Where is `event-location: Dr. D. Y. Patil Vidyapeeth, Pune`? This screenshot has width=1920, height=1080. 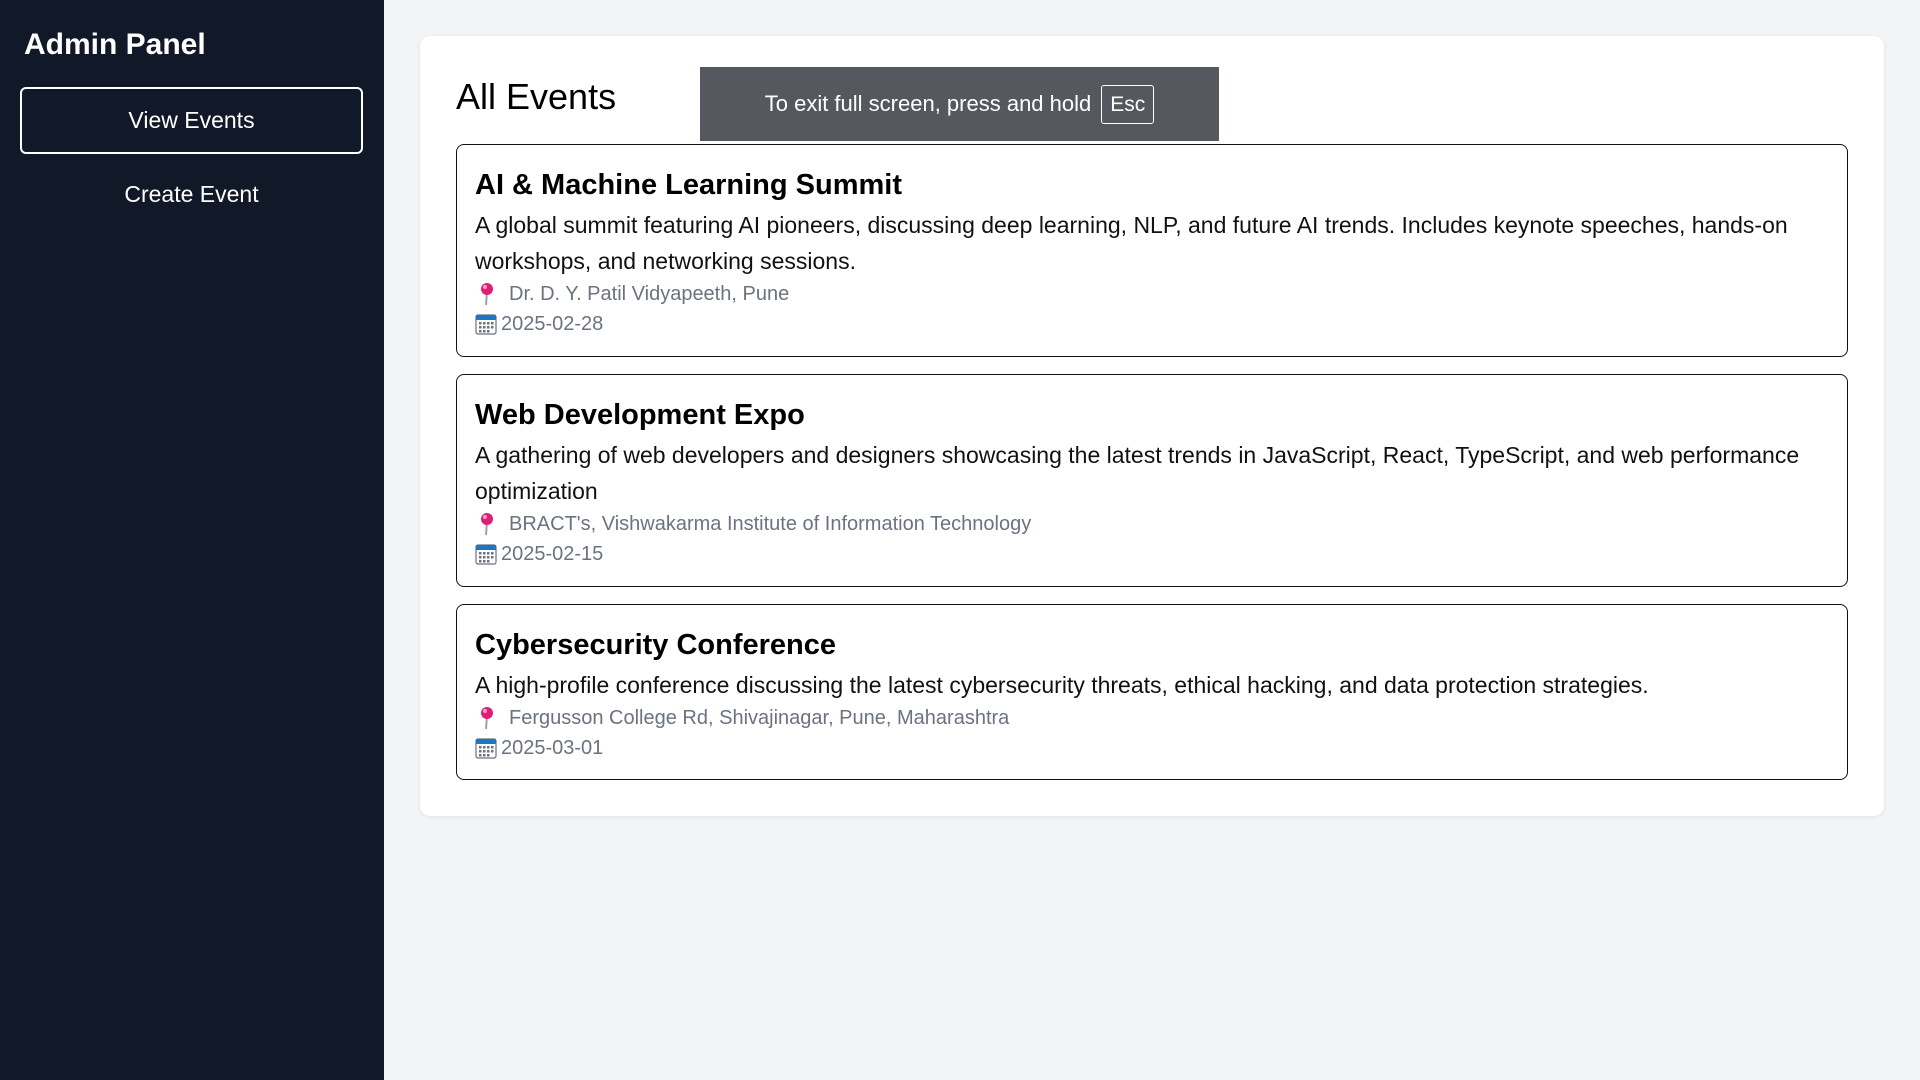
event-location: Dr. D. Y. Patil Vidyapeeth, Pune is located at coordinates (1152, 294).